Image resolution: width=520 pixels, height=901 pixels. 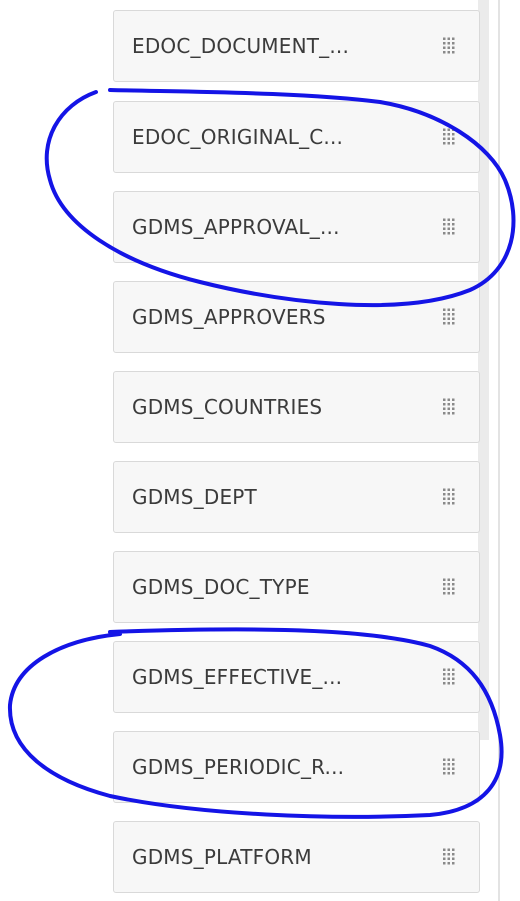 What do you see at coordinates (222, 857) in the screenshot?
I see `field-label: GDMS_PLATFORM` at bounding box center [222, 857].